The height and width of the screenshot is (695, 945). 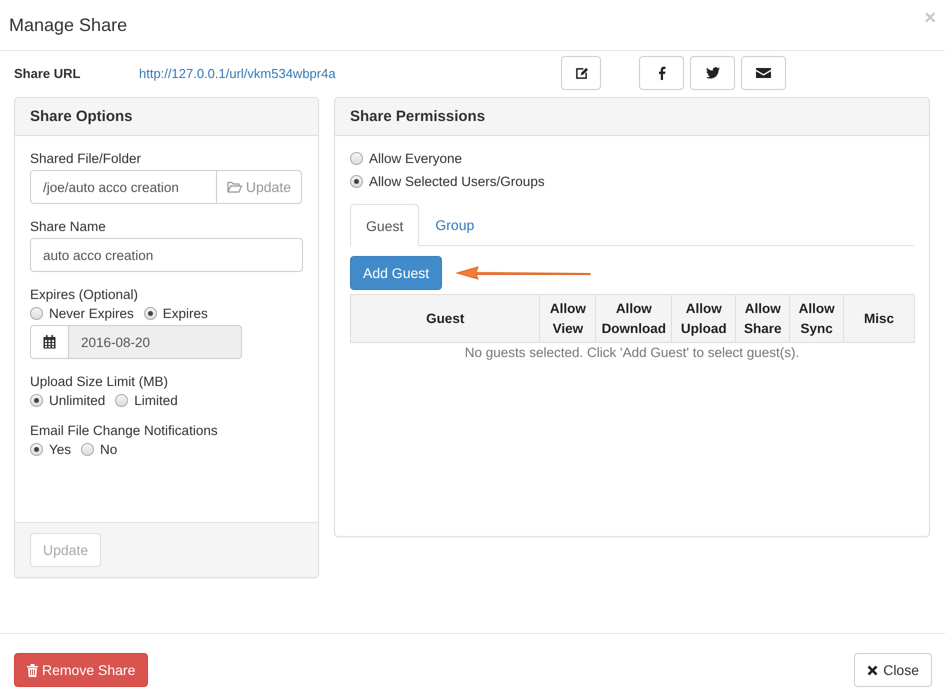 What do you see at coordinates (396, 273) in the screenshot?
I see `add-guest-button: Add Guest` at bounding box center [396, 273].